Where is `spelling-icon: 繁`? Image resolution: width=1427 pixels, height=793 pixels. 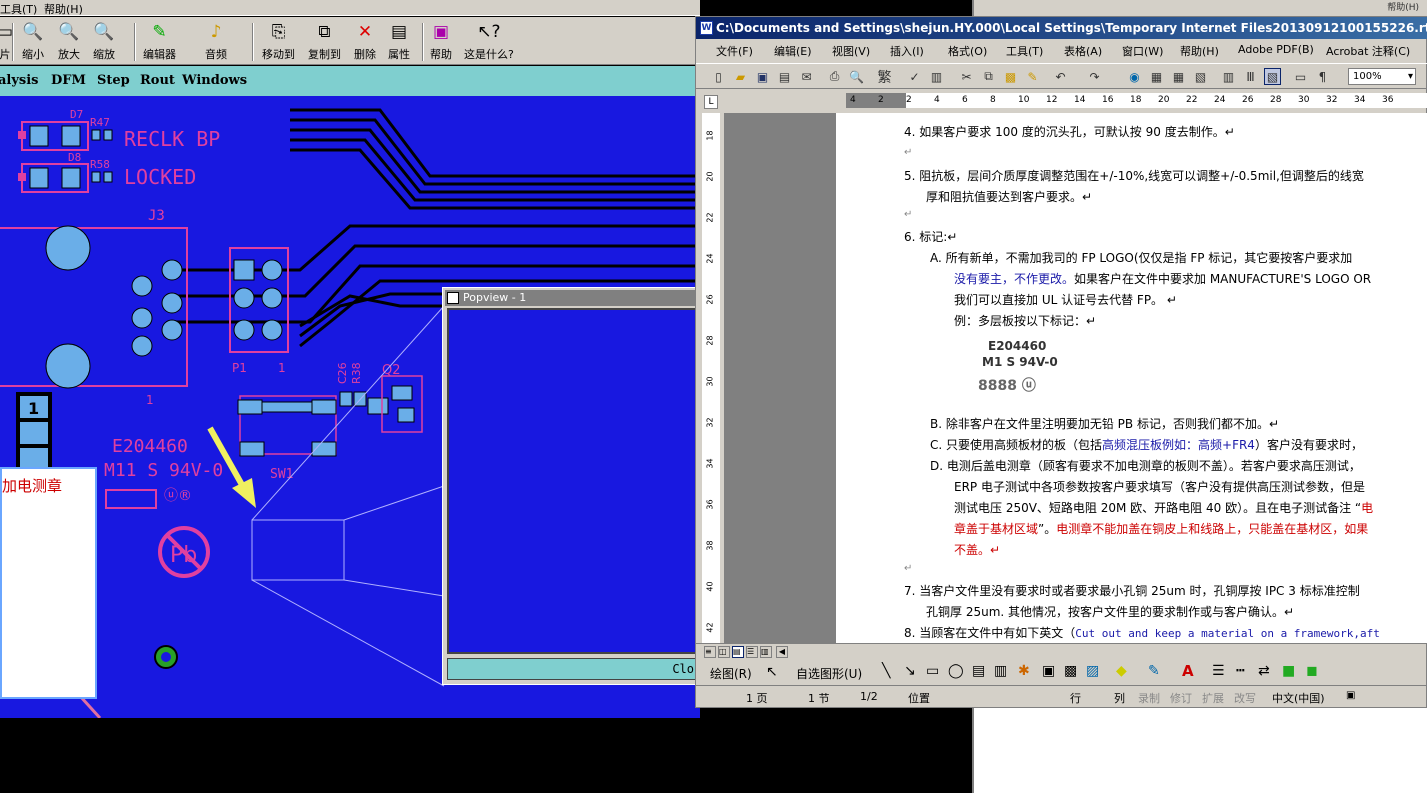
spelling-icon: 繁 is located at coordinates (884, 77).